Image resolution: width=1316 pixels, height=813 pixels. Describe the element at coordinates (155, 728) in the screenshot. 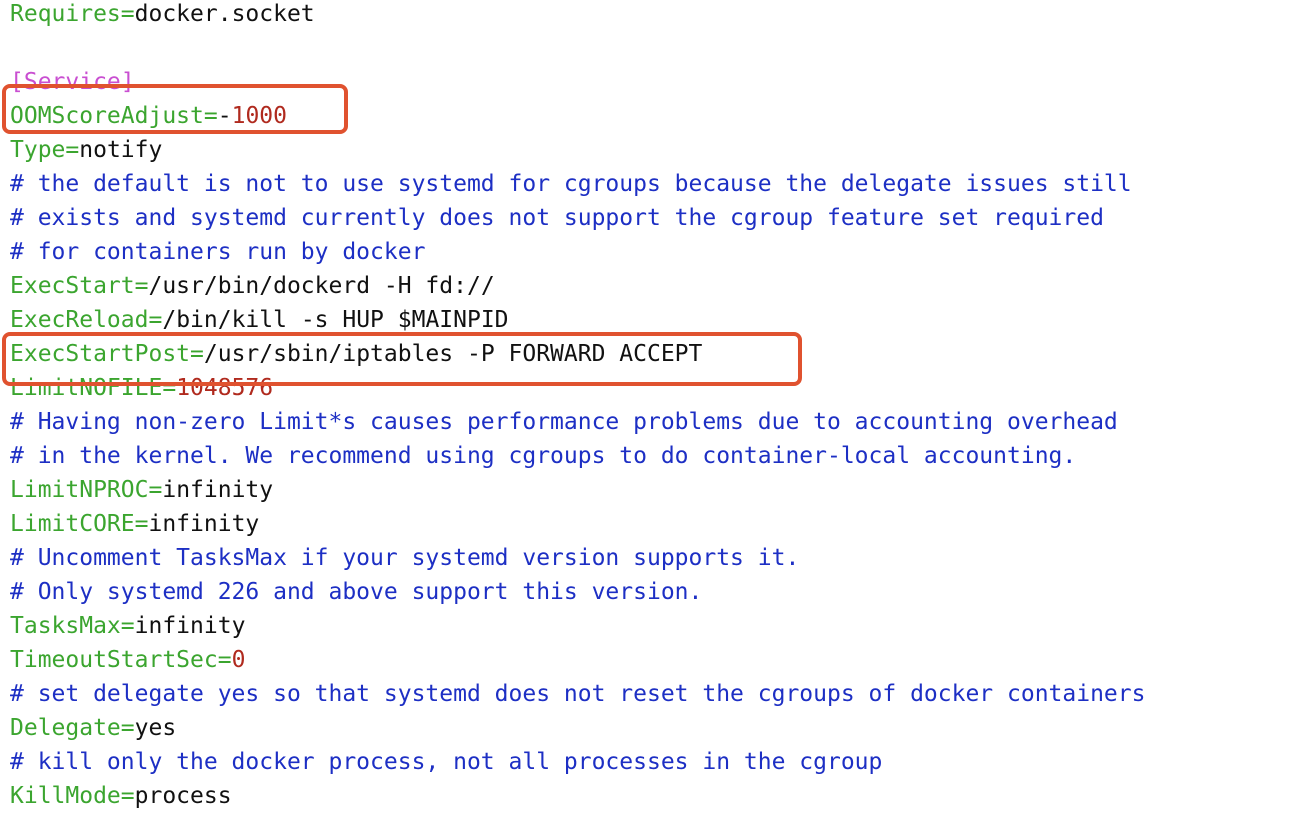

I see `config-value: yes` at that location.